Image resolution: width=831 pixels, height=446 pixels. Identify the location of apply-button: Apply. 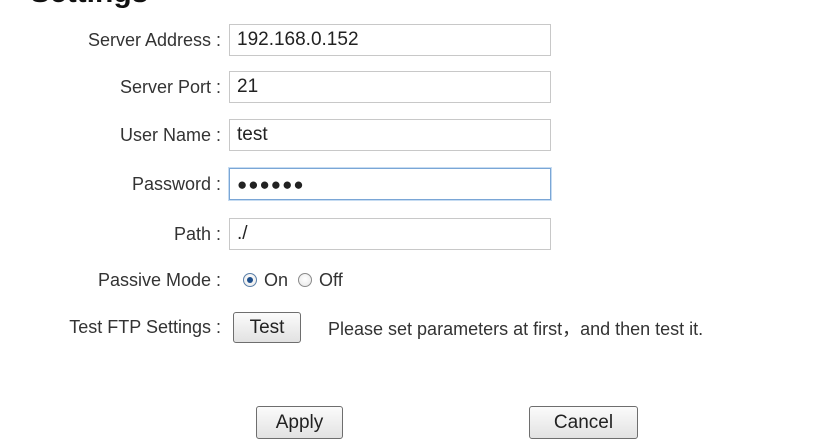
(299, 422).